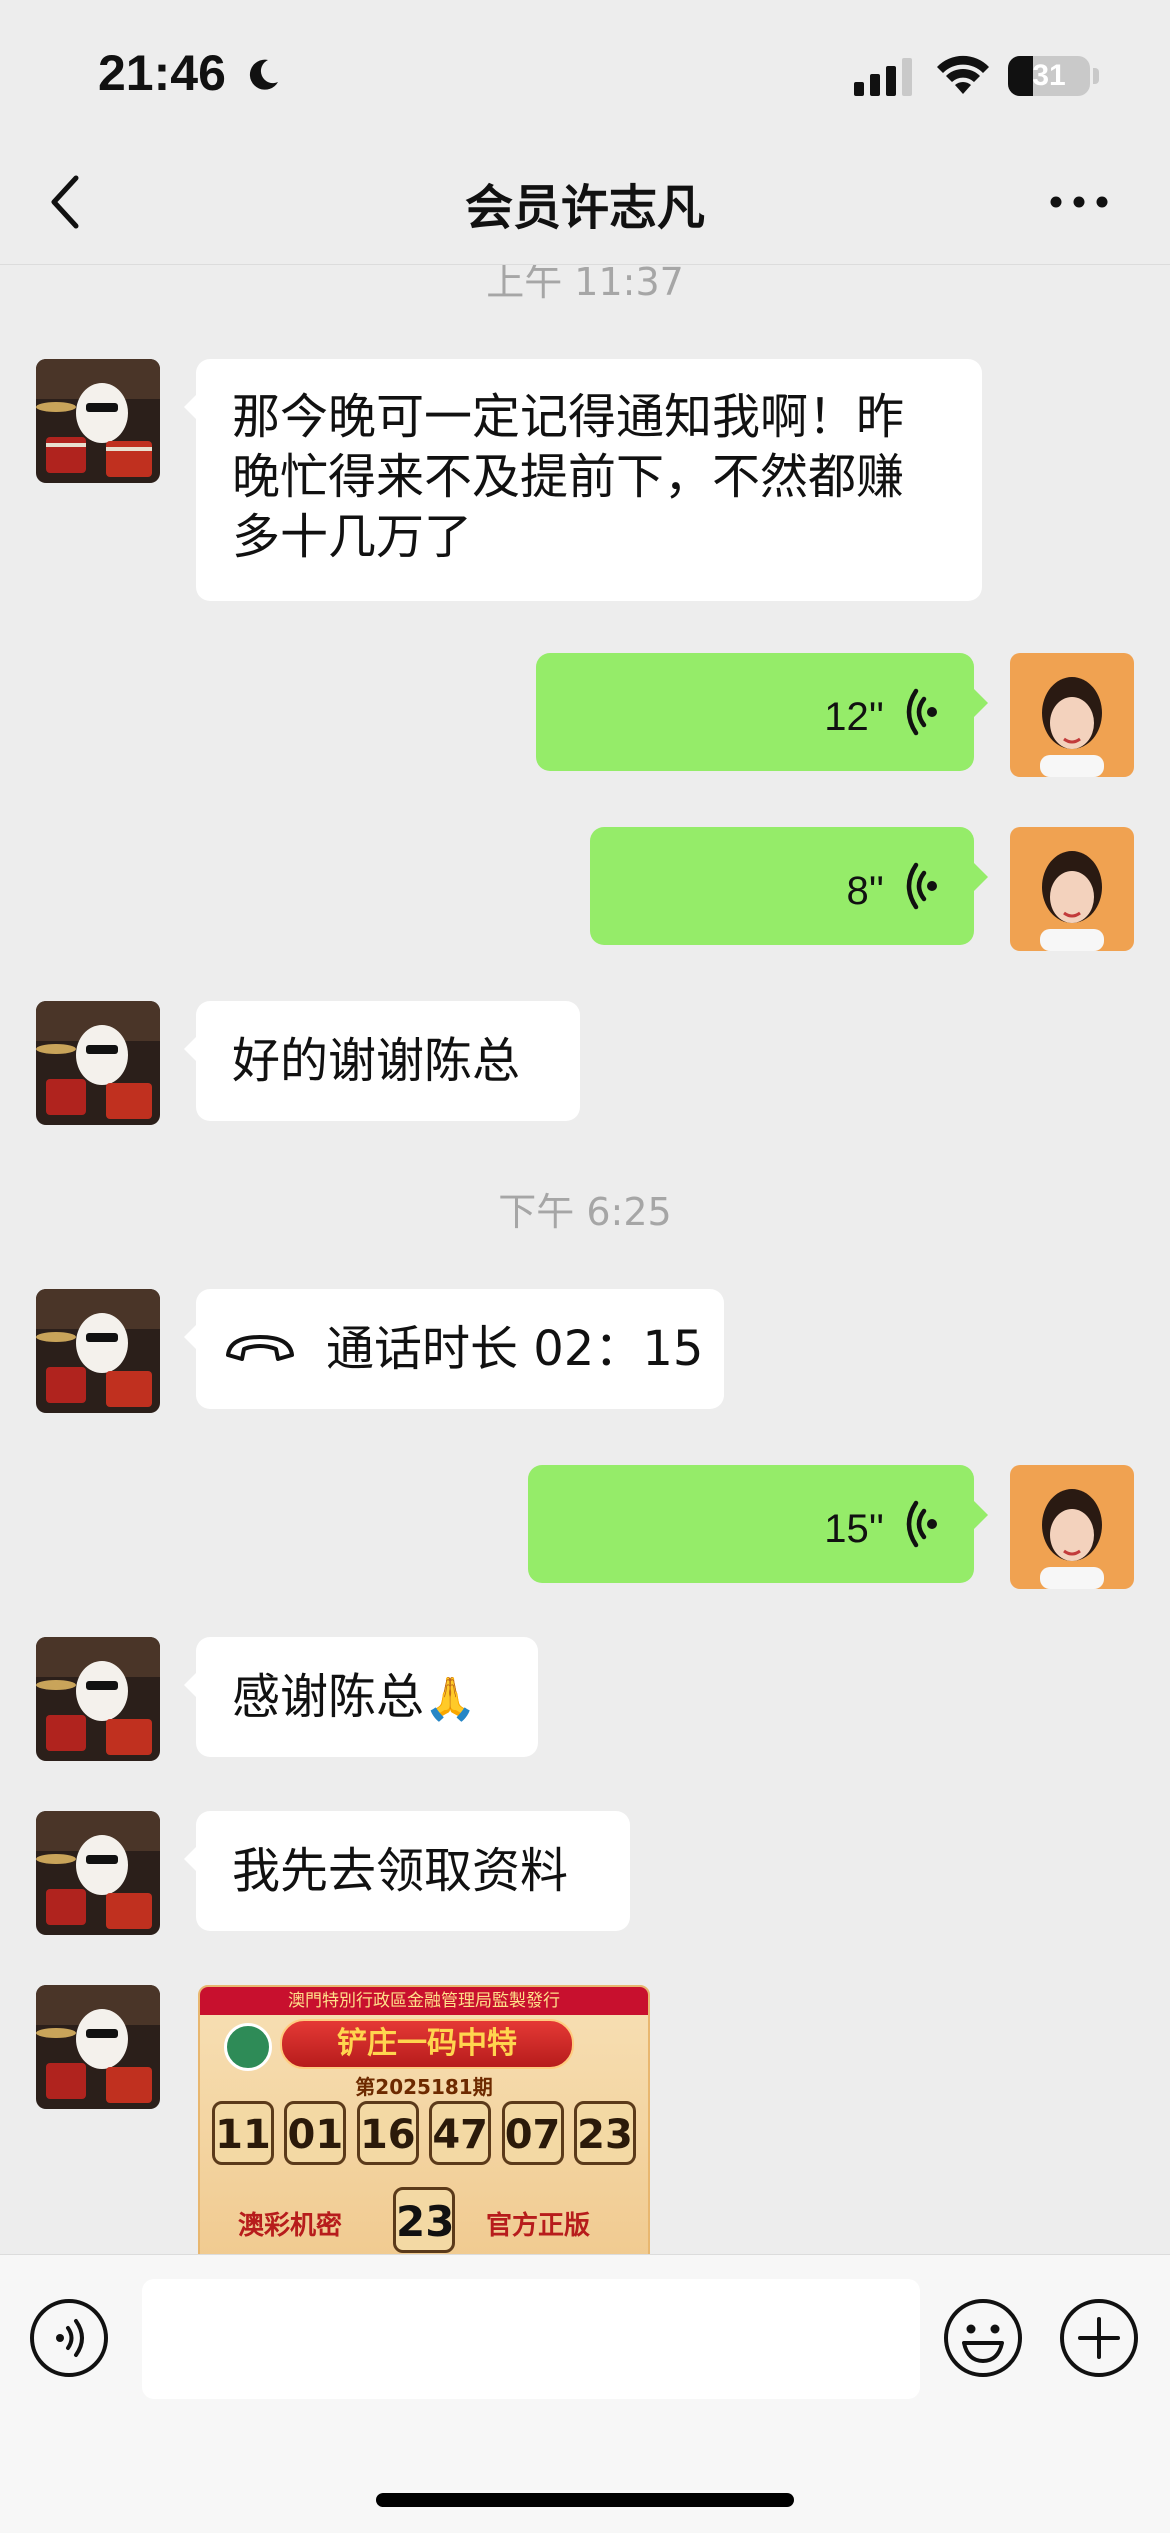 This screenshot has height=2533, width=1170. I want to click on wifi-icon, so click(963, 74).